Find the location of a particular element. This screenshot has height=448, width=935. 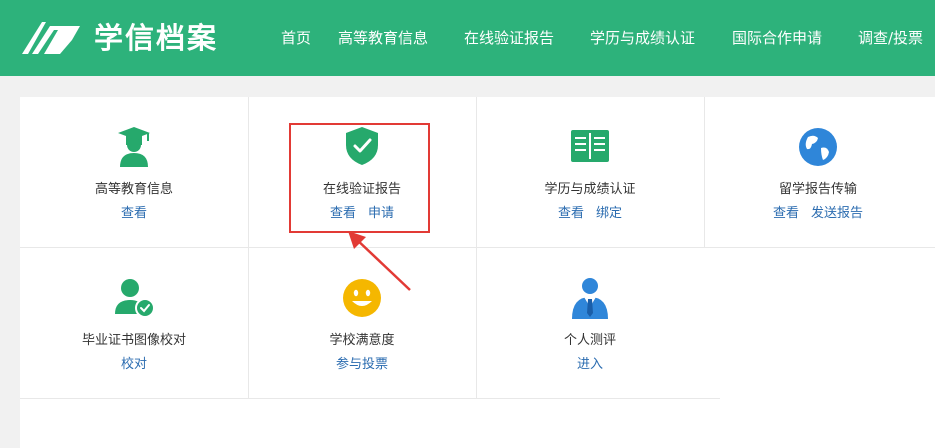

card-personal-assessment: 个人测评 进入 is located at coordinates (590, 322).